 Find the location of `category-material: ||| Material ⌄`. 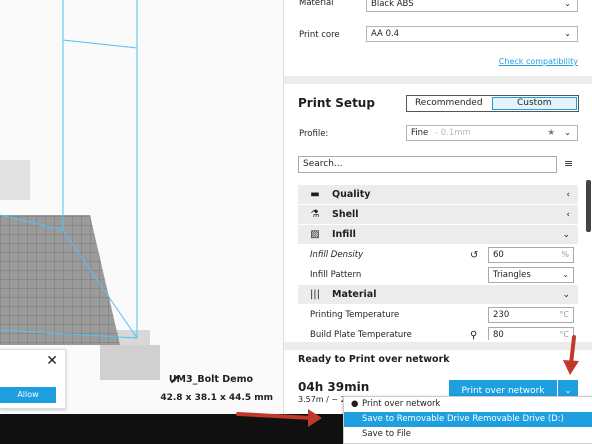

category-material: ||| Material ⌄ is located at coordinates (438, 295).